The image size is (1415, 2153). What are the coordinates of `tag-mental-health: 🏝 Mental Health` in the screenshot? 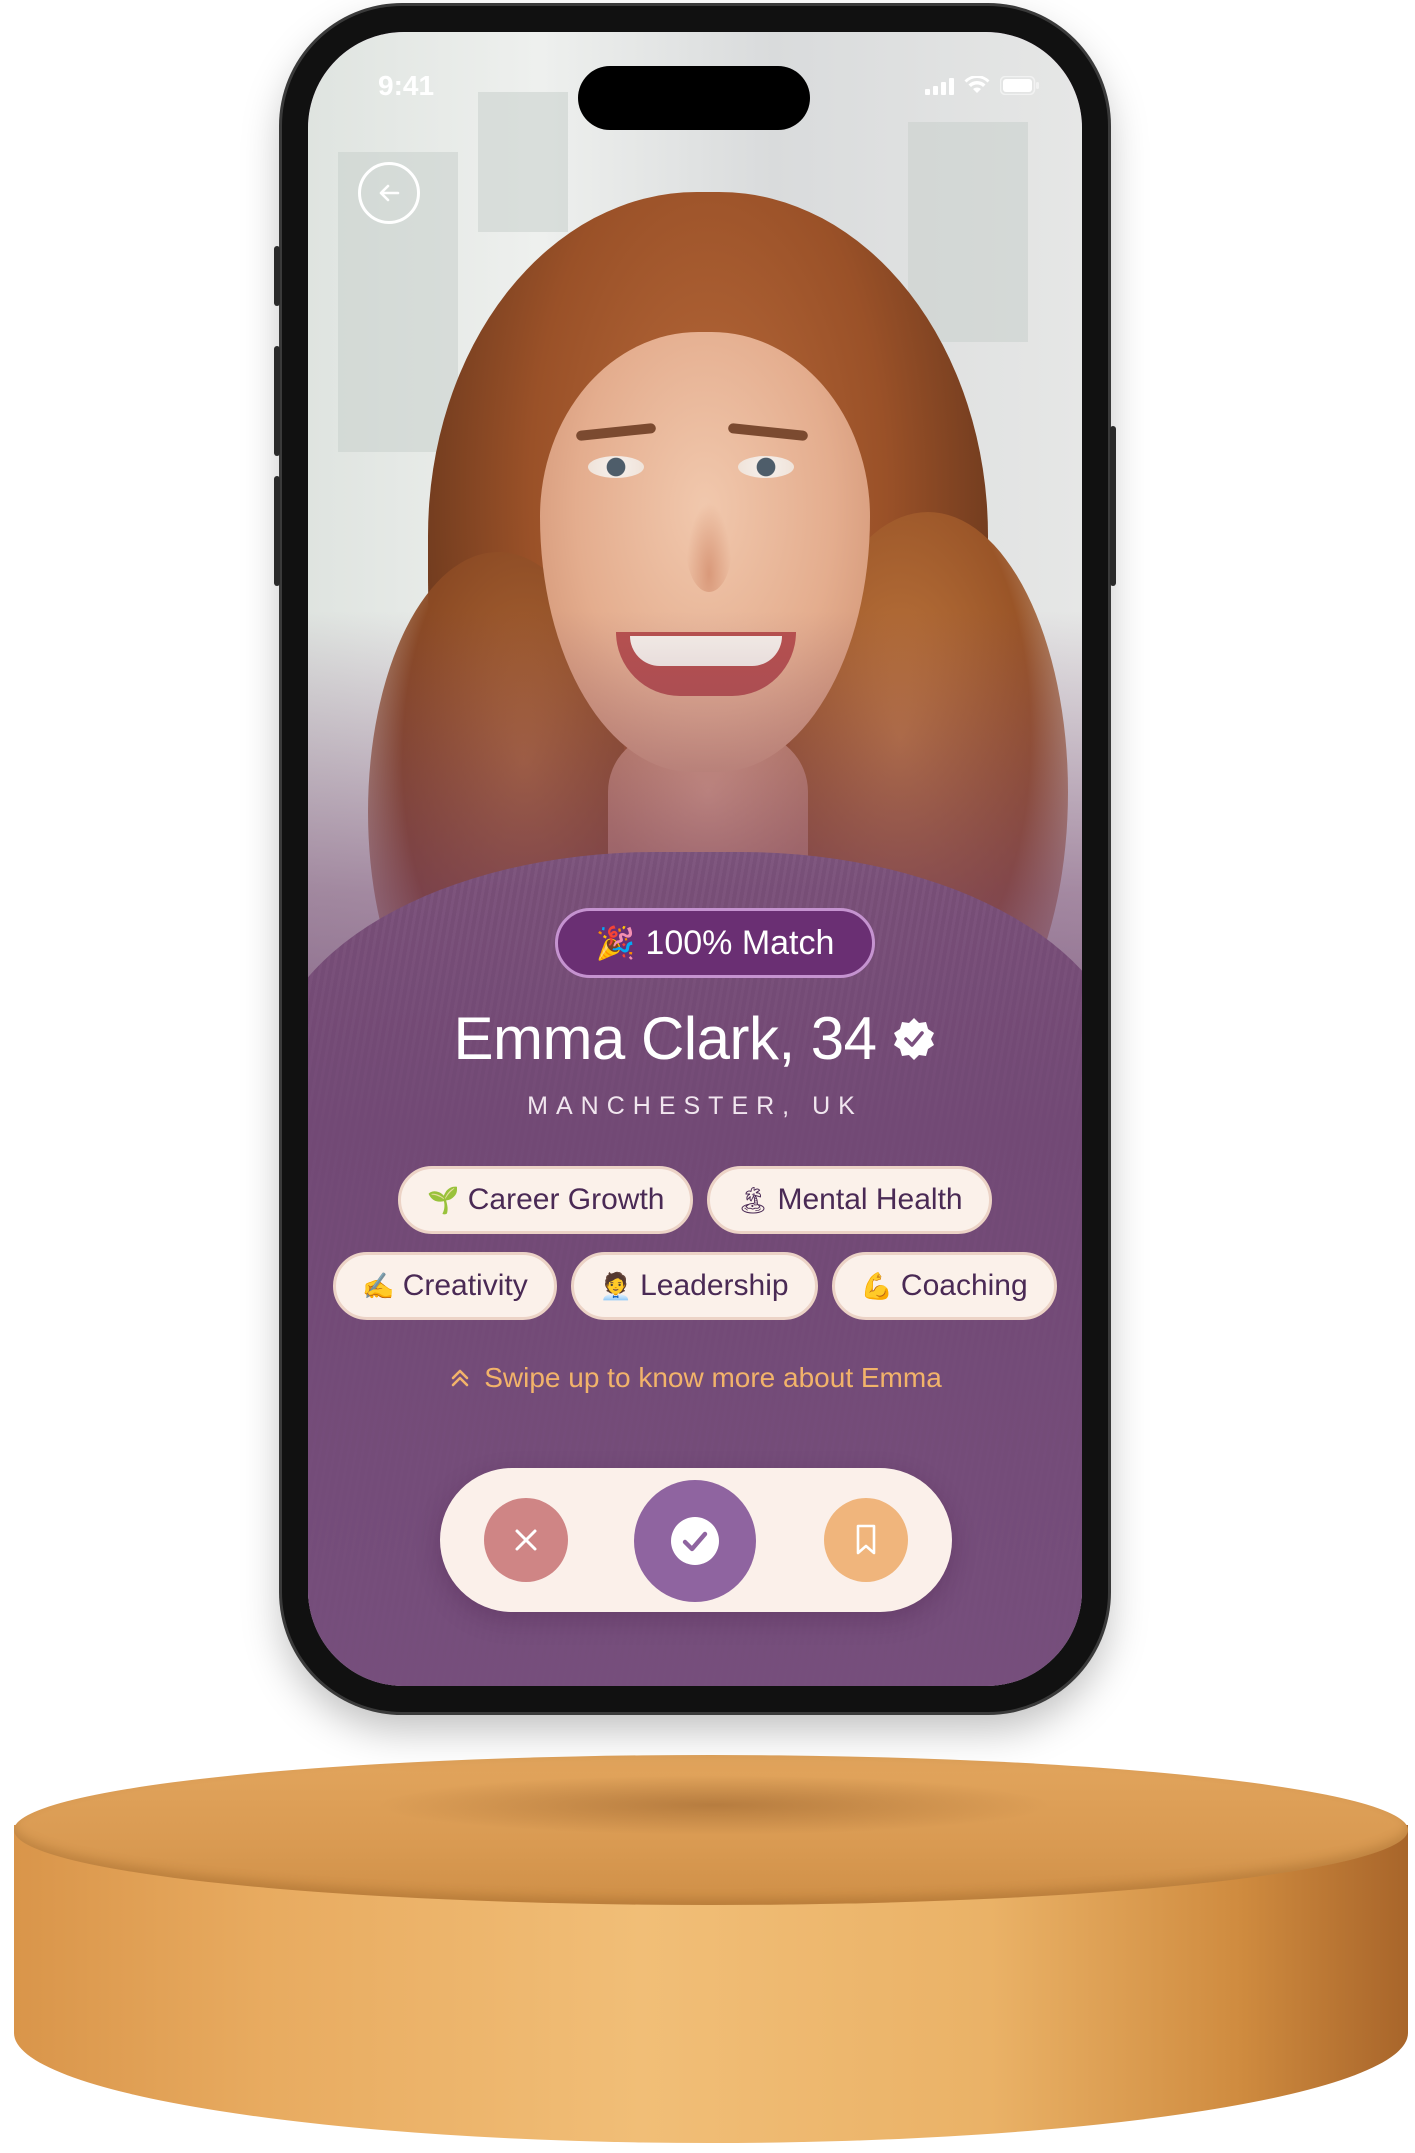 It's located at (849, 1200).